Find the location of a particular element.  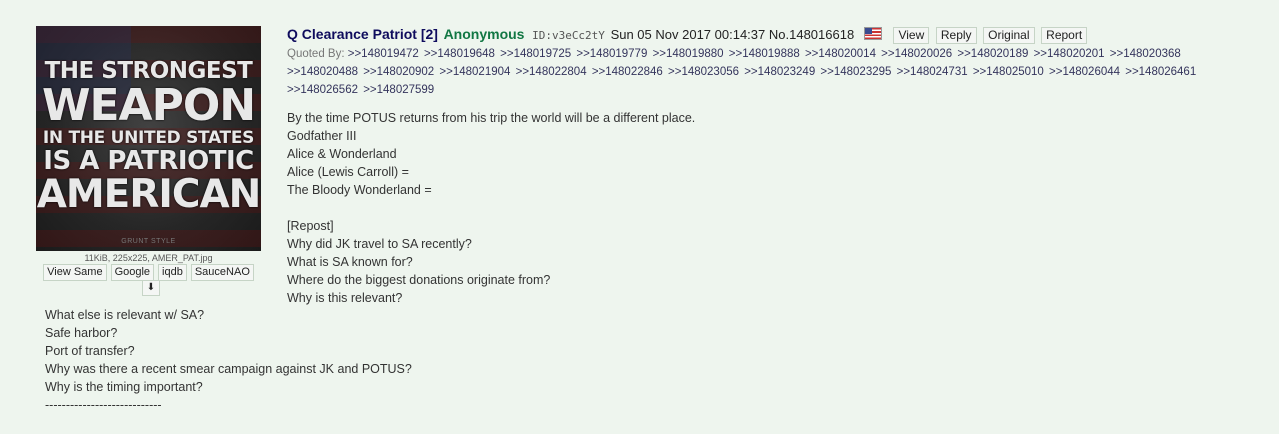

post-date: Sun 05 Nov 2017 00:14:37 is located at coordinates (688, 34).